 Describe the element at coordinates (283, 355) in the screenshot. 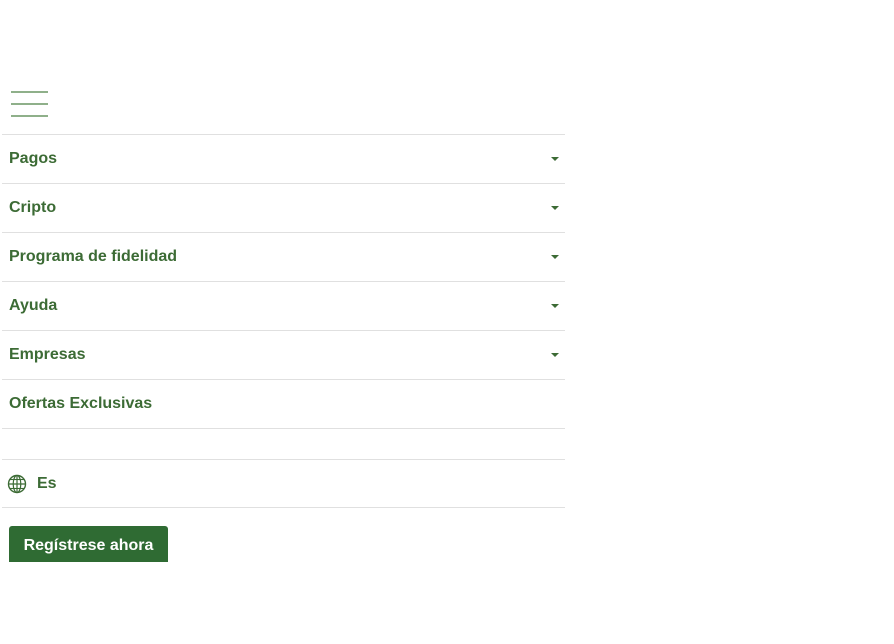

I see `nav-item-empresas: Empresas` at that location.